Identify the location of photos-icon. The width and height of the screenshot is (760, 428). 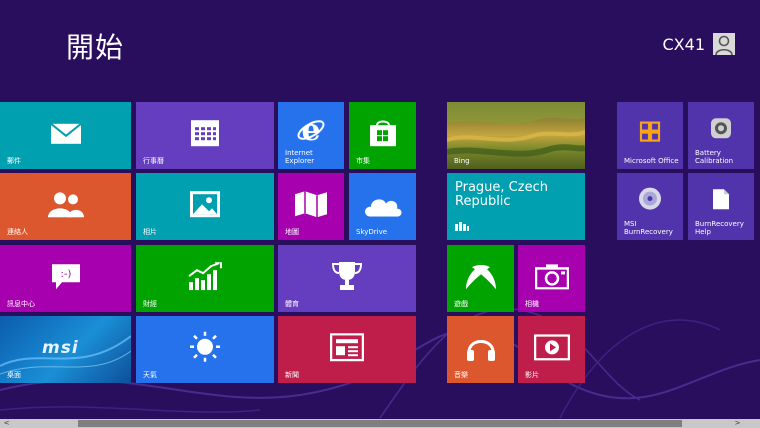
(205, 204).